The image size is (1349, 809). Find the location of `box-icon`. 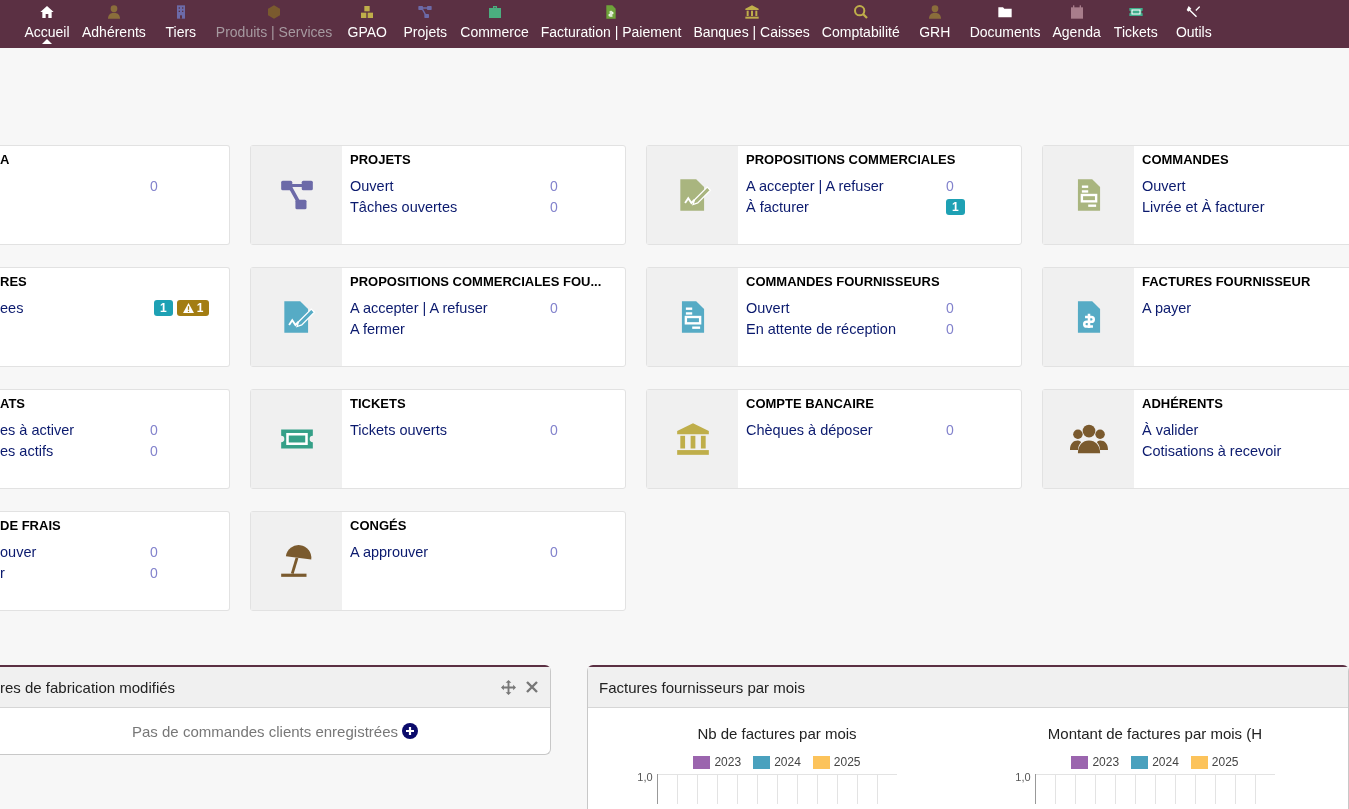

box-icon is located at coordinates (274, 12).